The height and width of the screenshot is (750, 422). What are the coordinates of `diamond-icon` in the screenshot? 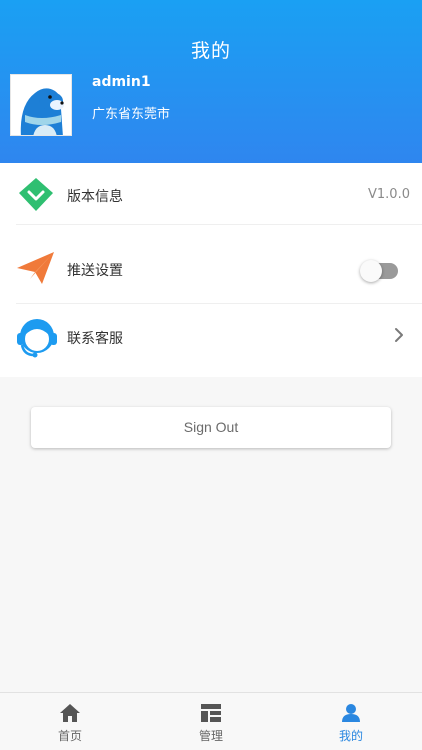 It's located at (36, 197).